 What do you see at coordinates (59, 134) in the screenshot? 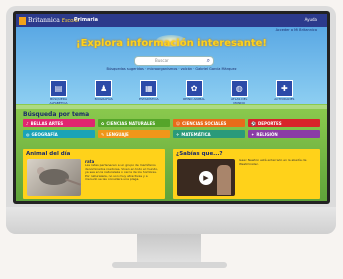
I see `topic-geography: ◍ GEOGRAFÍA` at bounding box center [59, 134].